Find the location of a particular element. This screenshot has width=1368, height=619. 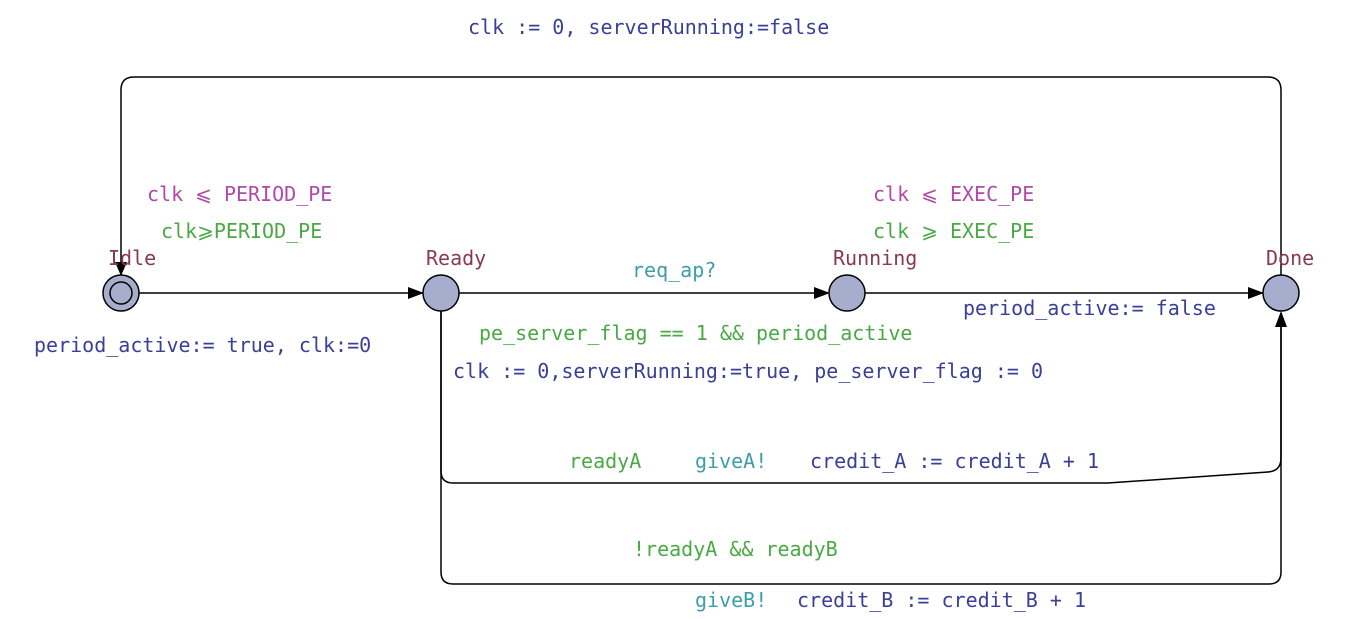

invariant-idle: clk ⩽ PERIOD_PE is located at coordinates (239, 194).